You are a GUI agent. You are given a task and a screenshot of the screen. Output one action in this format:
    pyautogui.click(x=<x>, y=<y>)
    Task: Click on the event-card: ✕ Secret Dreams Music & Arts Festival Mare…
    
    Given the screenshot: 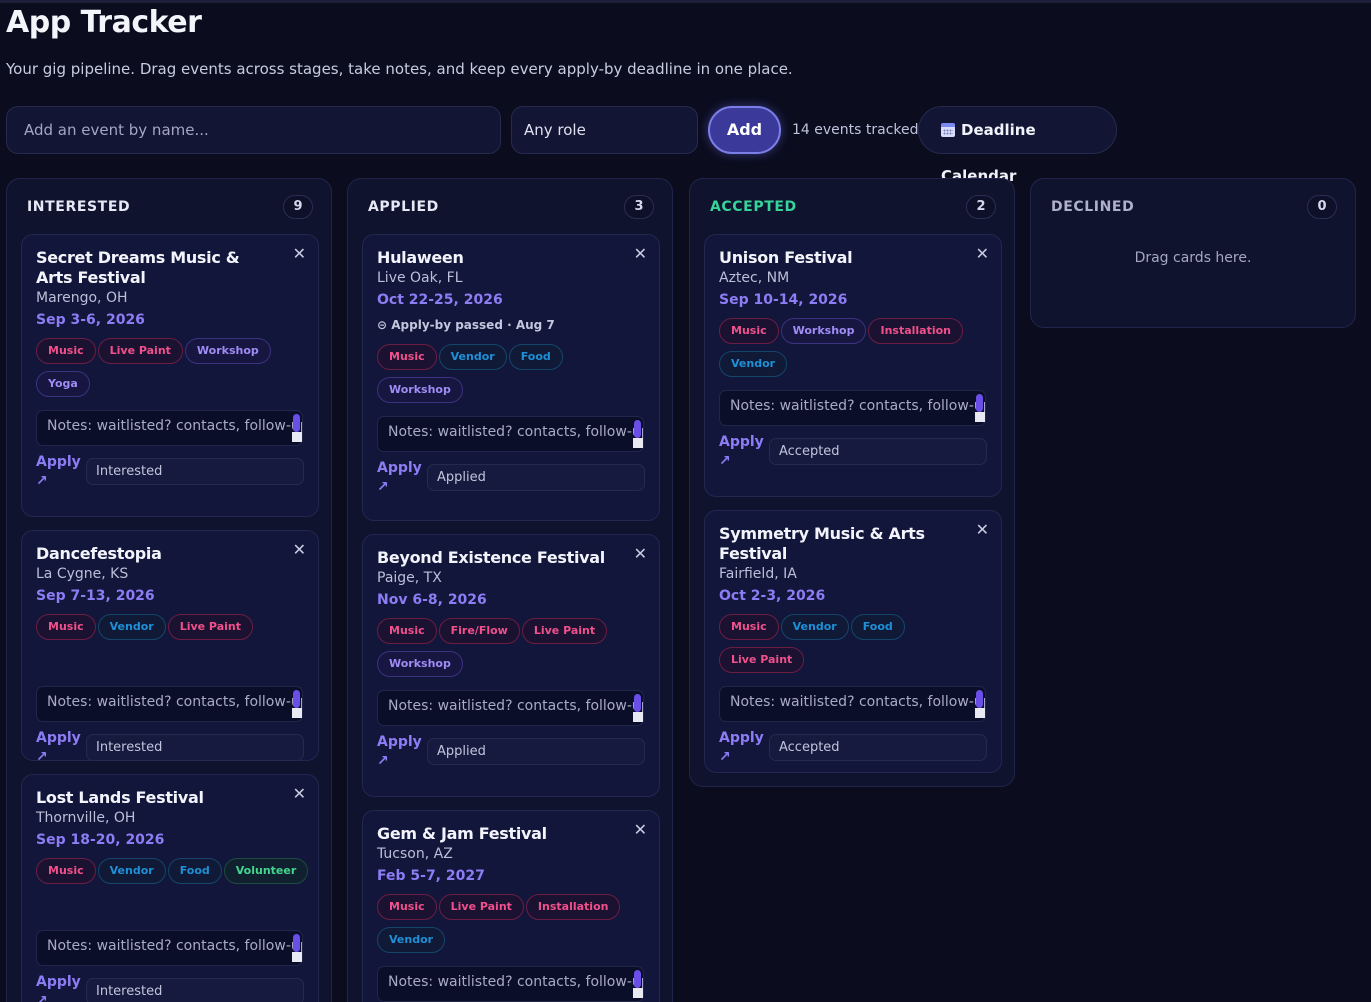 What is the action you would take?
    pyautogui.click(x=170, y=375)
    